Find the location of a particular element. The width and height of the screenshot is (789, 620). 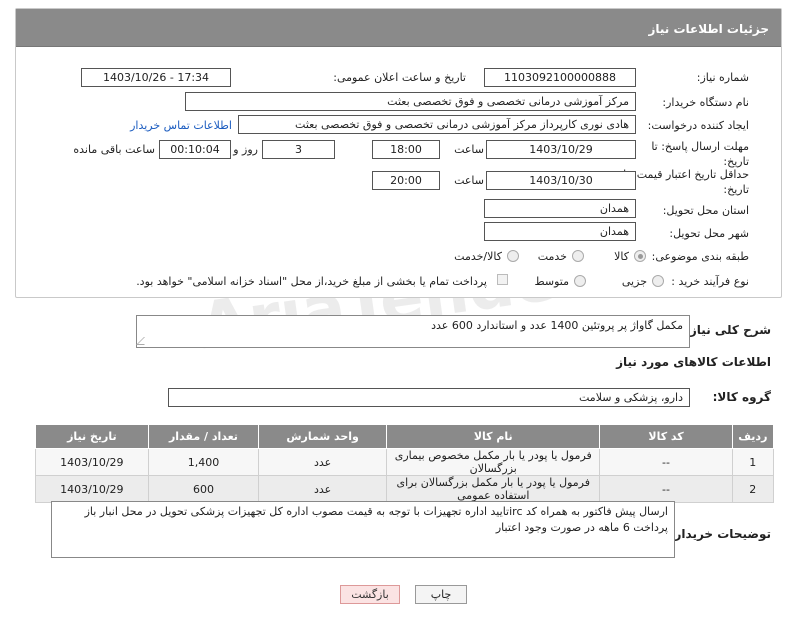

col-header-unit: واحد شمارش is located at coordinates (323, 436).